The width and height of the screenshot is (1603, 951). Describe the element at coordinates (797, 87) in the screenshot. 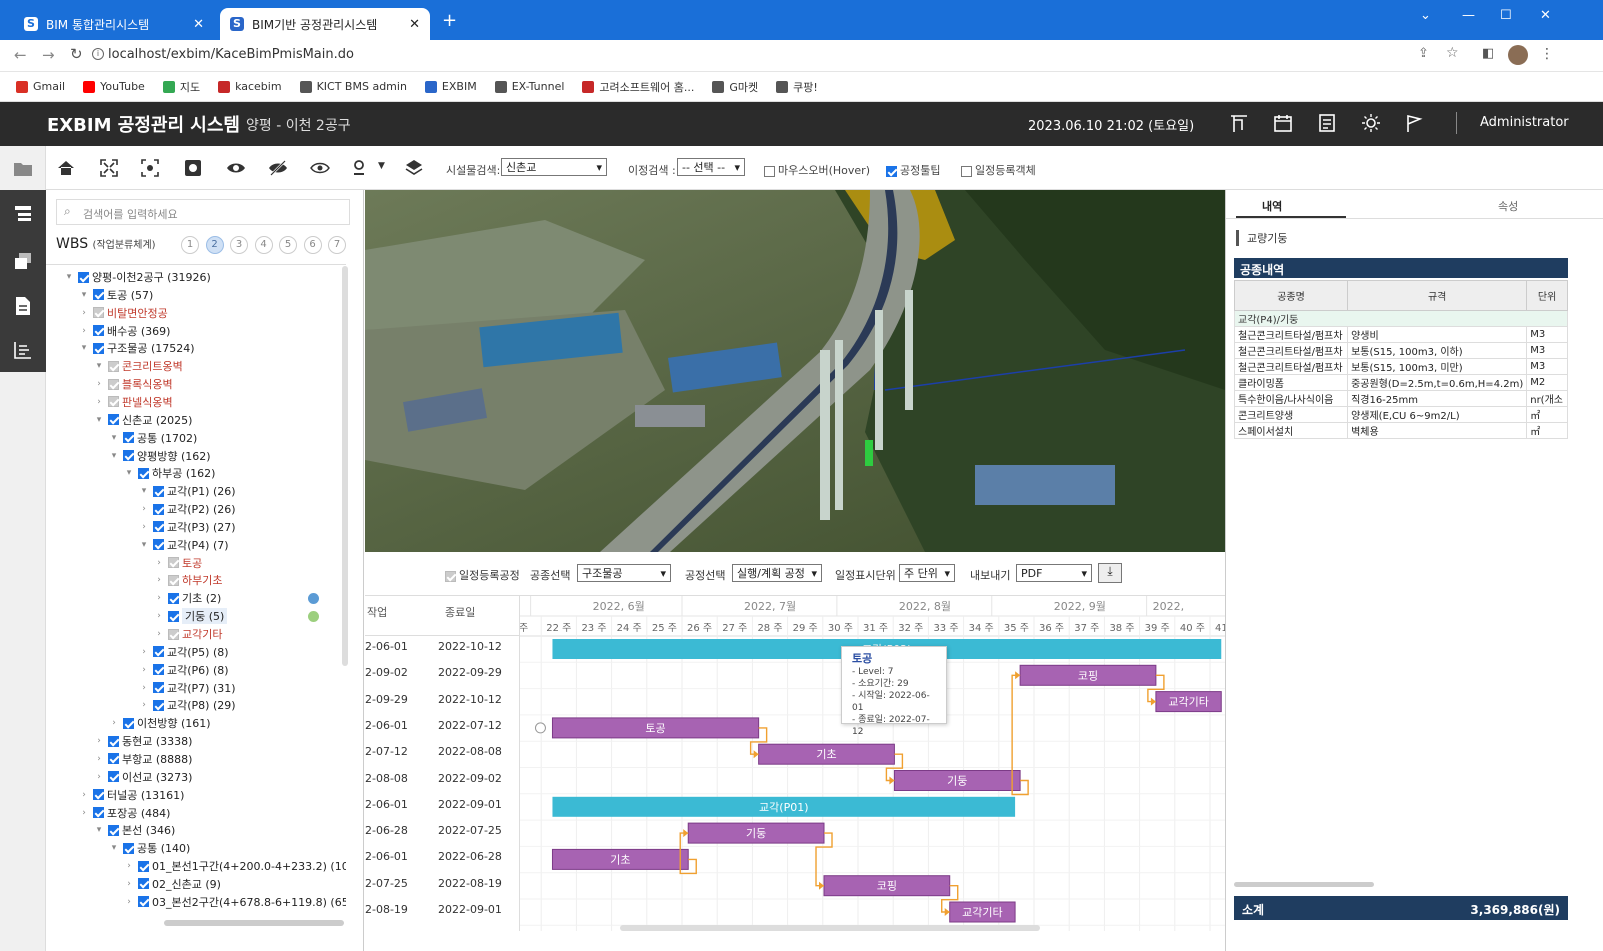

I see `bookmark: 쿠팡!` at that location.